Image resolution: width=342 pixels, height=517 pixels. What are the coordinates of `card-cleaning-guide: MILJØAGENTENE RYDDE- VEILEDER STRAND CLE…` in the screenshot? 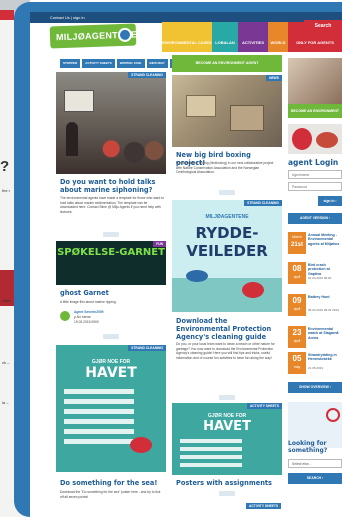 It's located at (227, 297).